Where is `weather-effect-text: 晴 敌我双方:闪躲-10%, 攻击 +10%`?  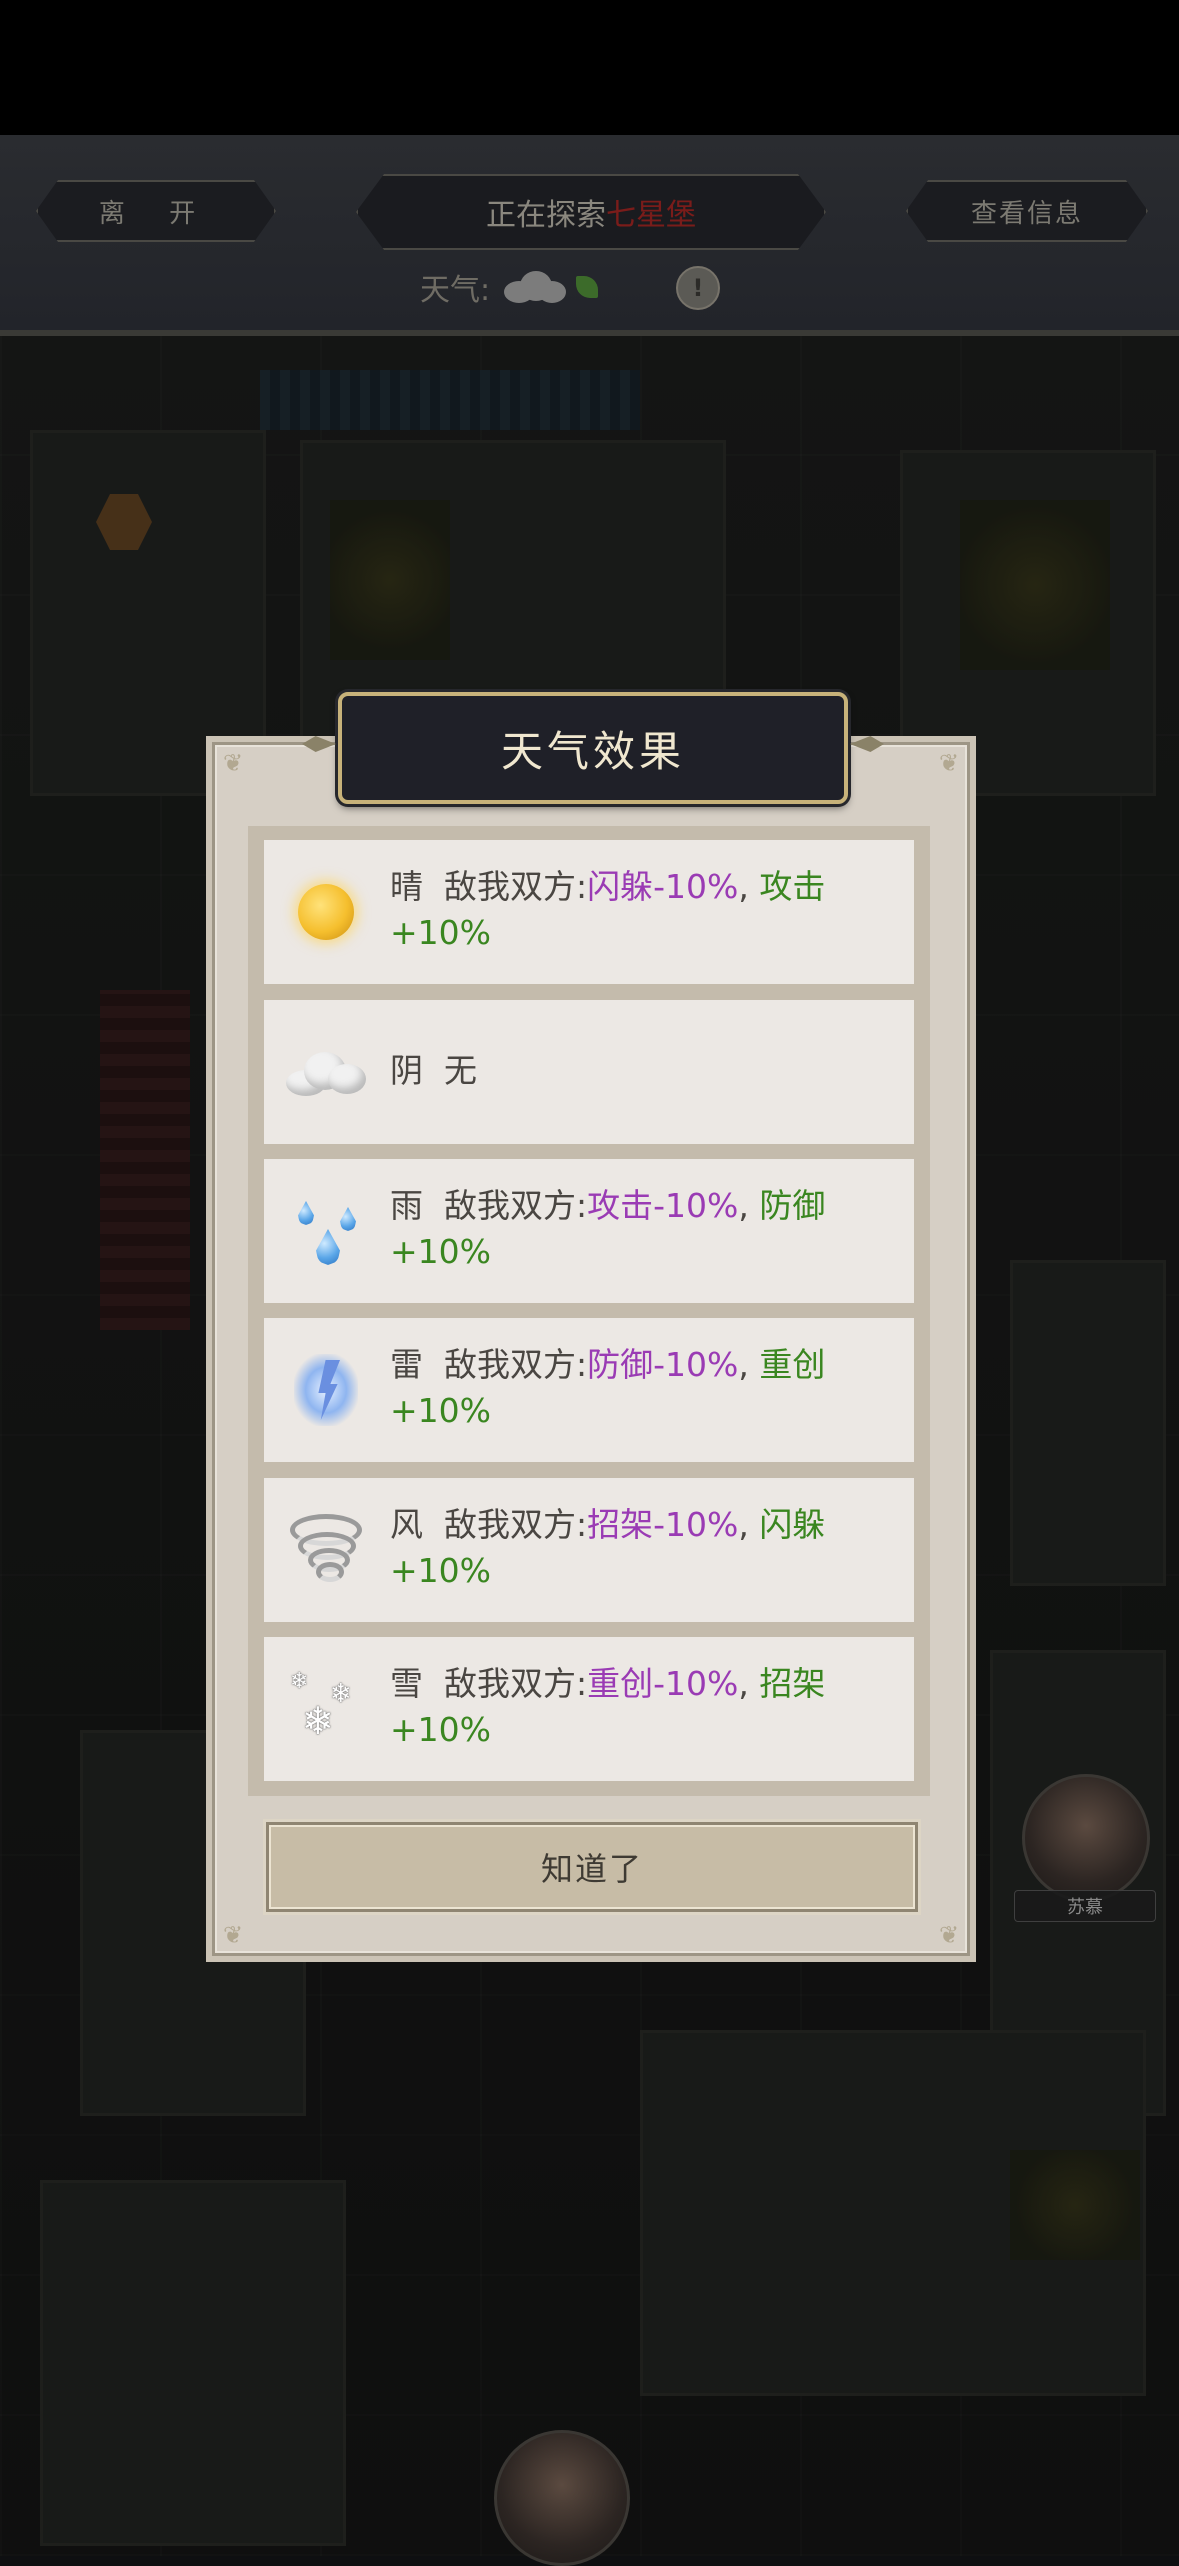 weather-effect-text: 晴 敌我双方:闪躲-10%, 攻击 +10% is located at coordinates (640, 910).